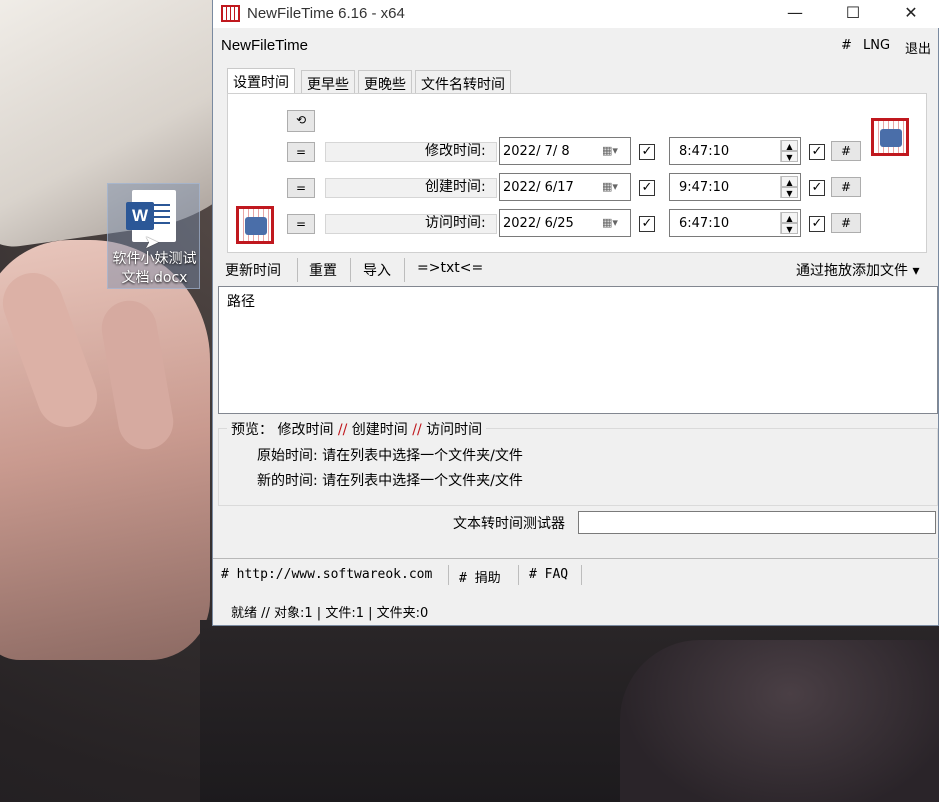 This screenshot has height=802, width=939. I want to click on import-button: 导入, so click(377, 270).